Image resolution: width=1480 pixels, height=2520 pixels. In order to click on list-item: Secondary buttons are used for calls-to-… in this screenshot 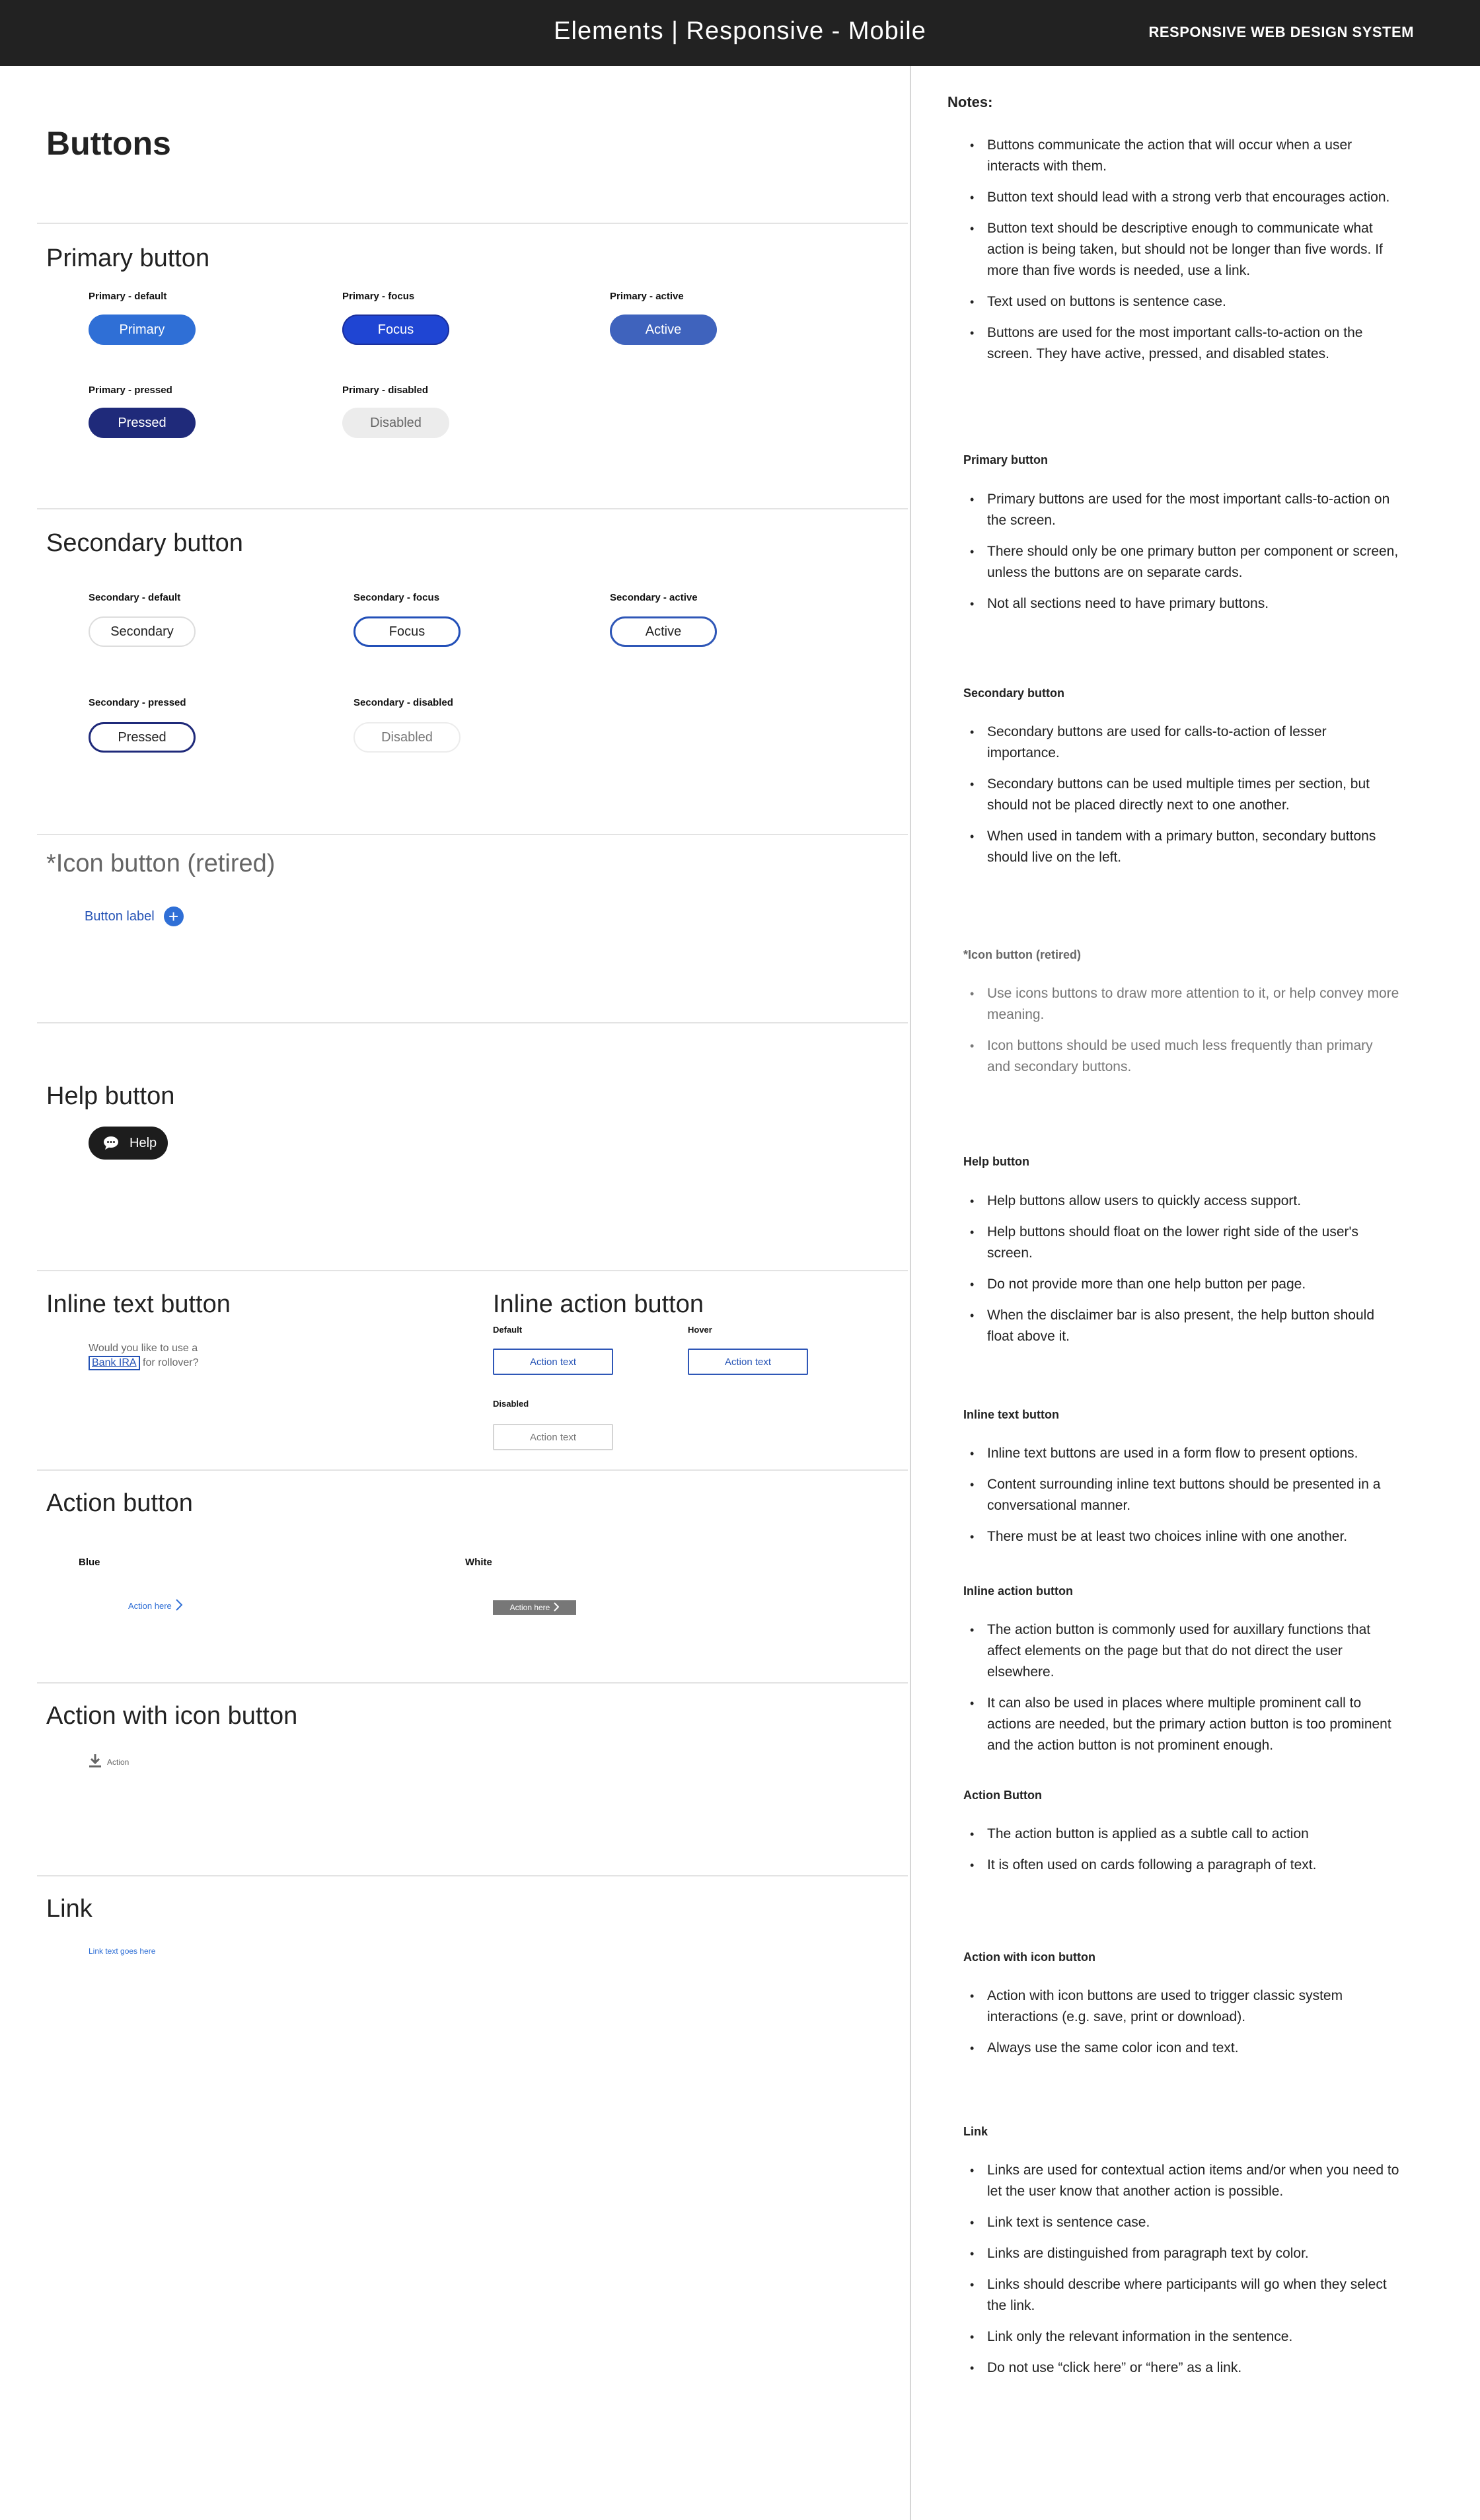, I will do `click(1181, 743)`.